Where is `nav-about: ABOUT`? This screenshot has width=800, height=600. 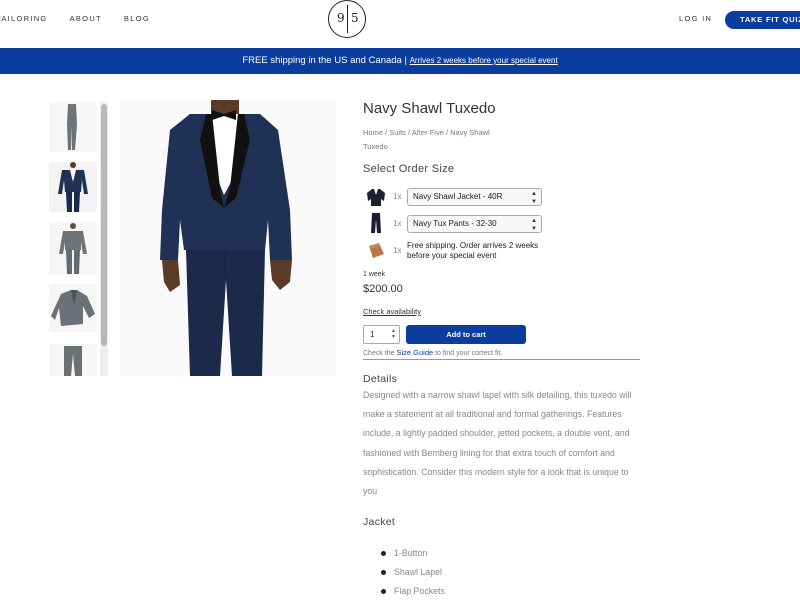
nav-about: ABOUT is located at coordinates (86, 18).